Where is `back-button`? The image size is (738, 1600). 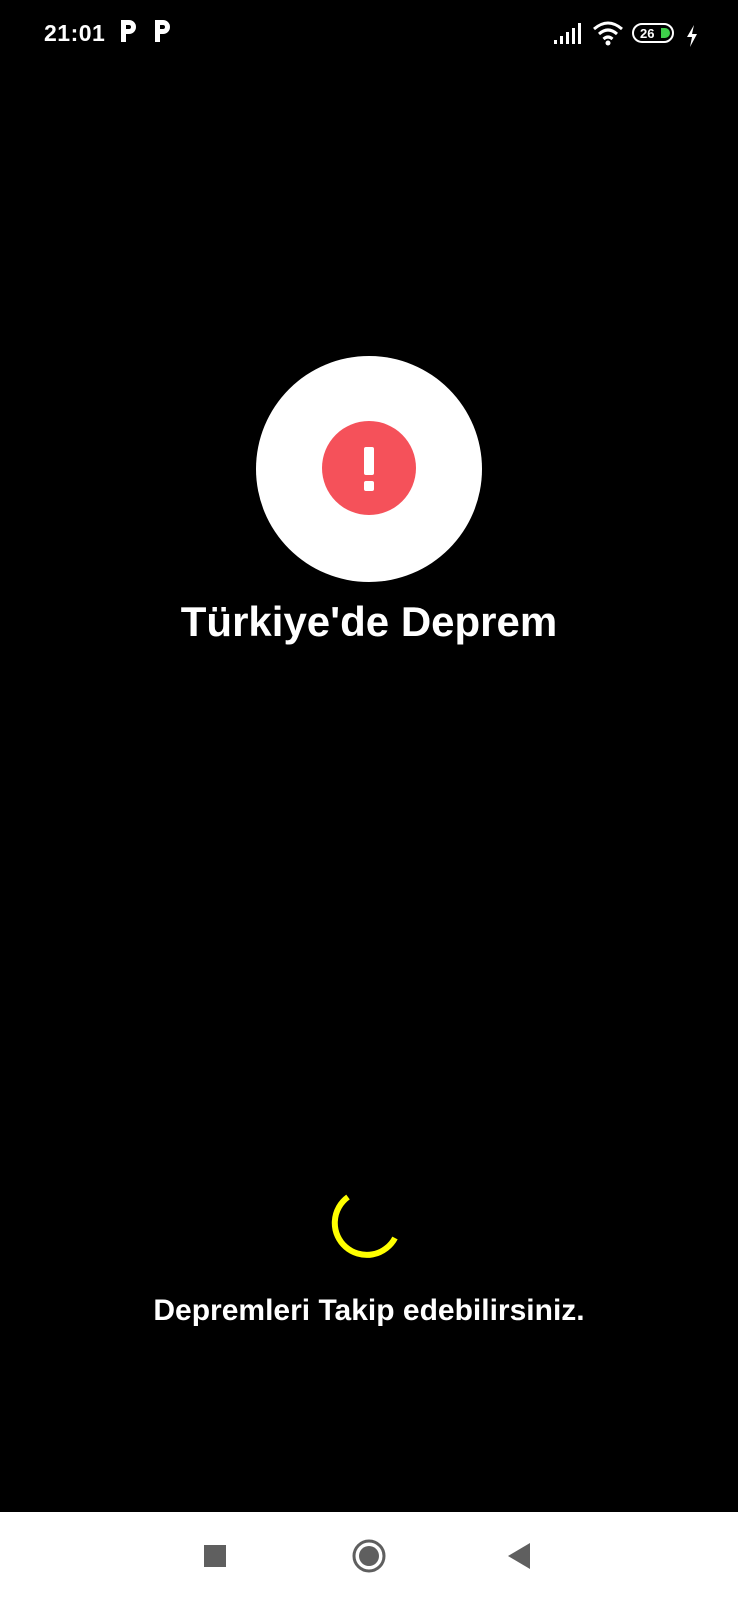 back-button is located at coordinates (519, 1556).